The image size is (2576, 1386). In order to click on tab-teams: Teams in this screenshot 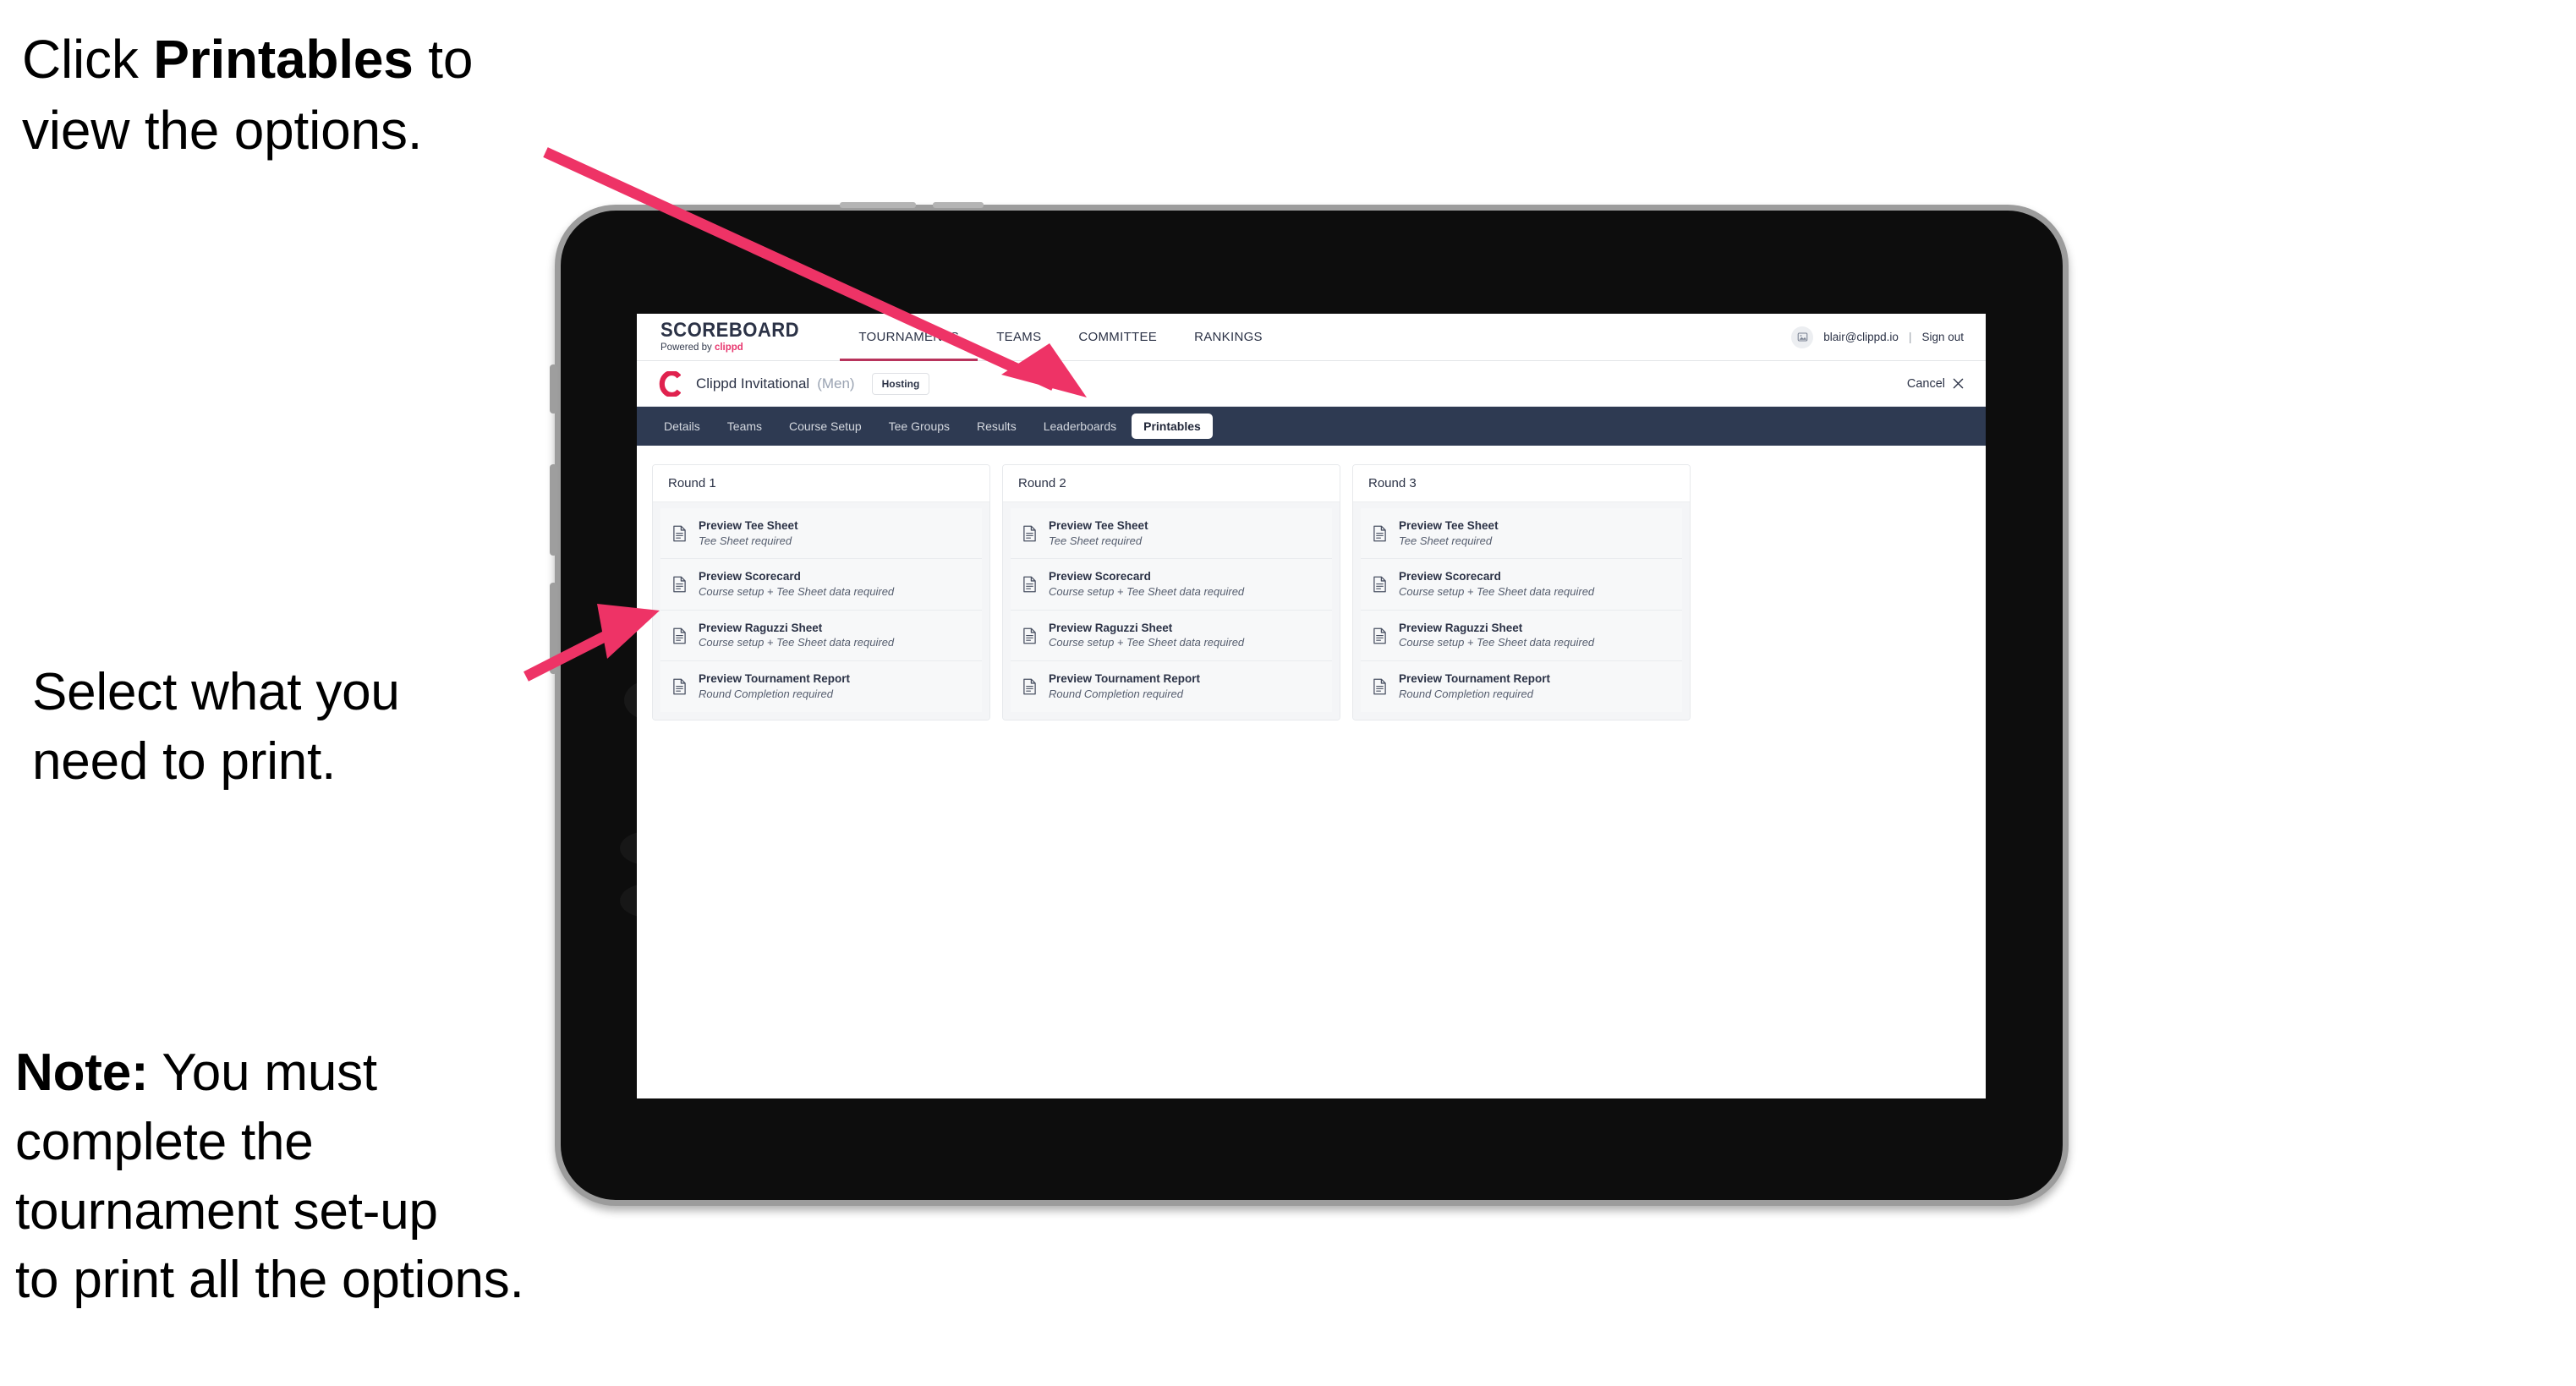, I will do `click(744, 427)`.